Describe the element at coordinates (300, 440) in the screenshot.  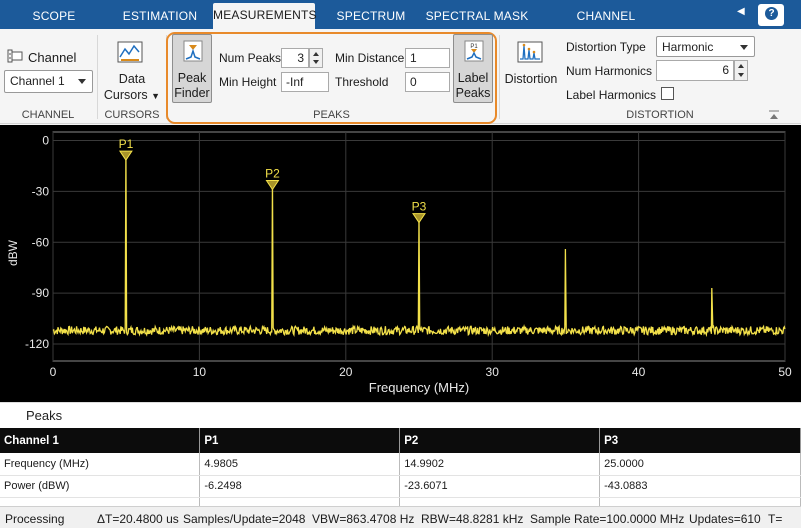
I see `table-header-cell: P1` at that location.